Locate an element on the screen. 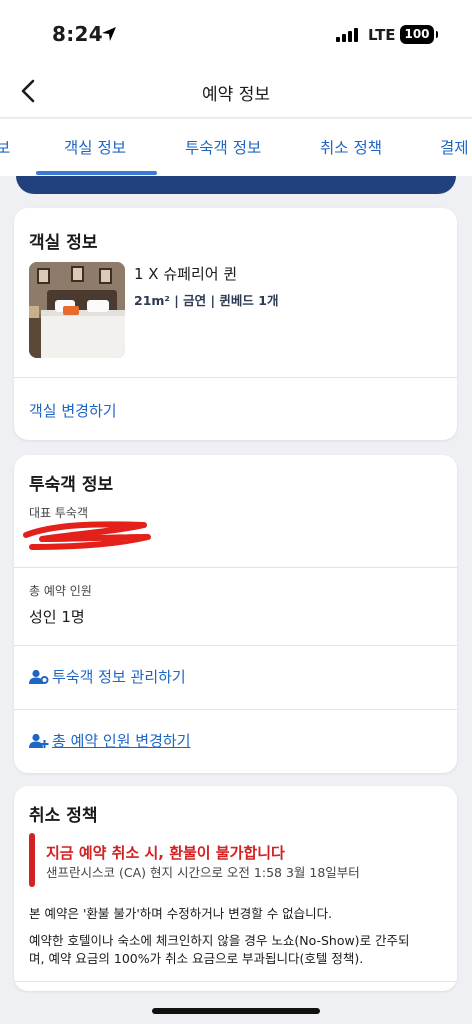 This screenshot has width=472, height=1024. network-type: LTE is located at coordinates (382, 35).